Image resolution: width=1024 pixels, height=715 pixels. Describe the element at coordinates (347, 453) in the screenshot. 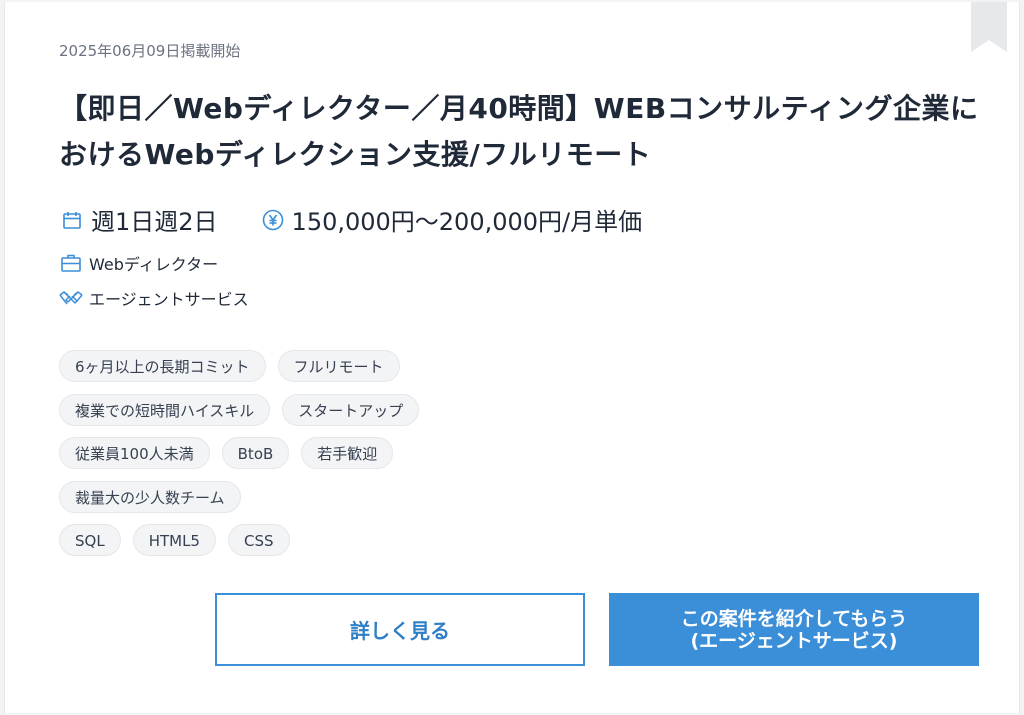

I see `tag: 若手歓迎` at that location.